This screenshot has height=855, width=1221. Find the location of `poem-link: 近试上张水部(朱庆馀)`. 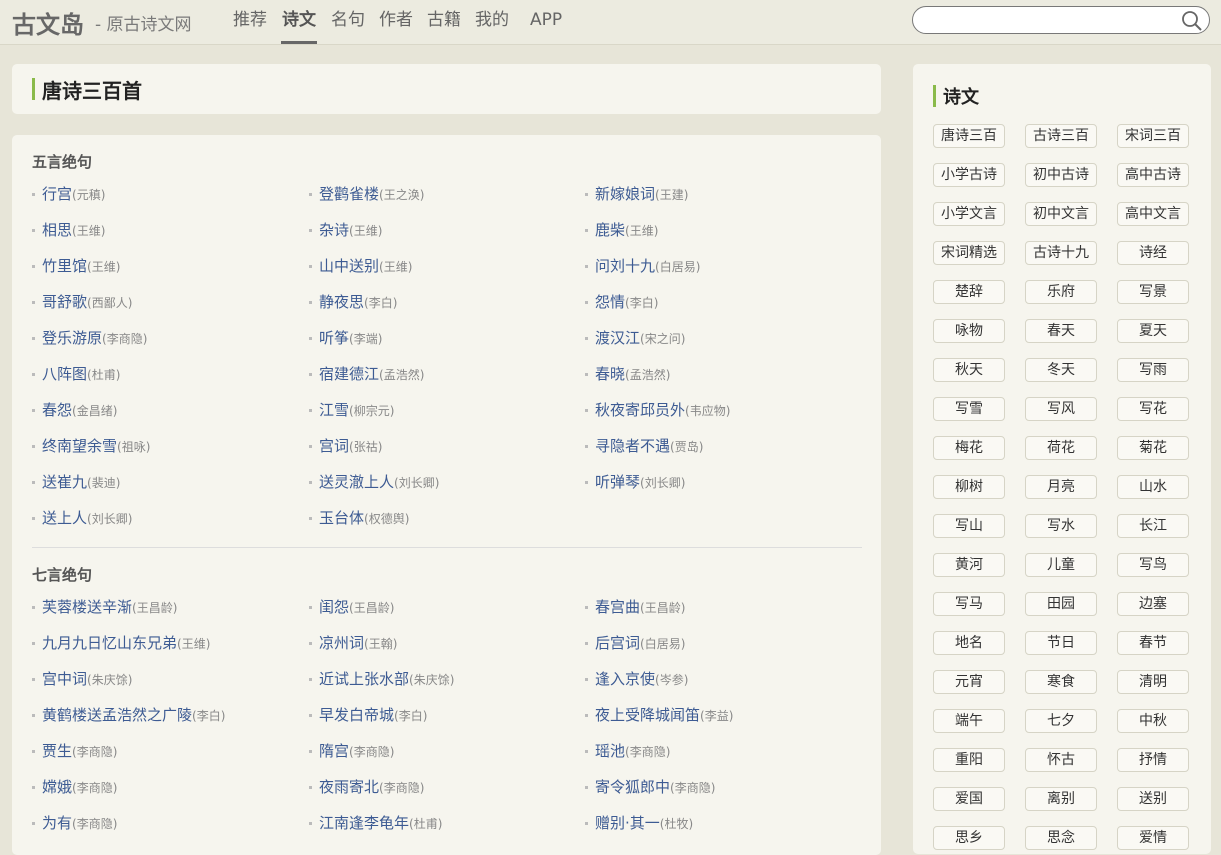

poem-link: 近试上张水部(朱庆馀) is located at coordinates (447, 687).